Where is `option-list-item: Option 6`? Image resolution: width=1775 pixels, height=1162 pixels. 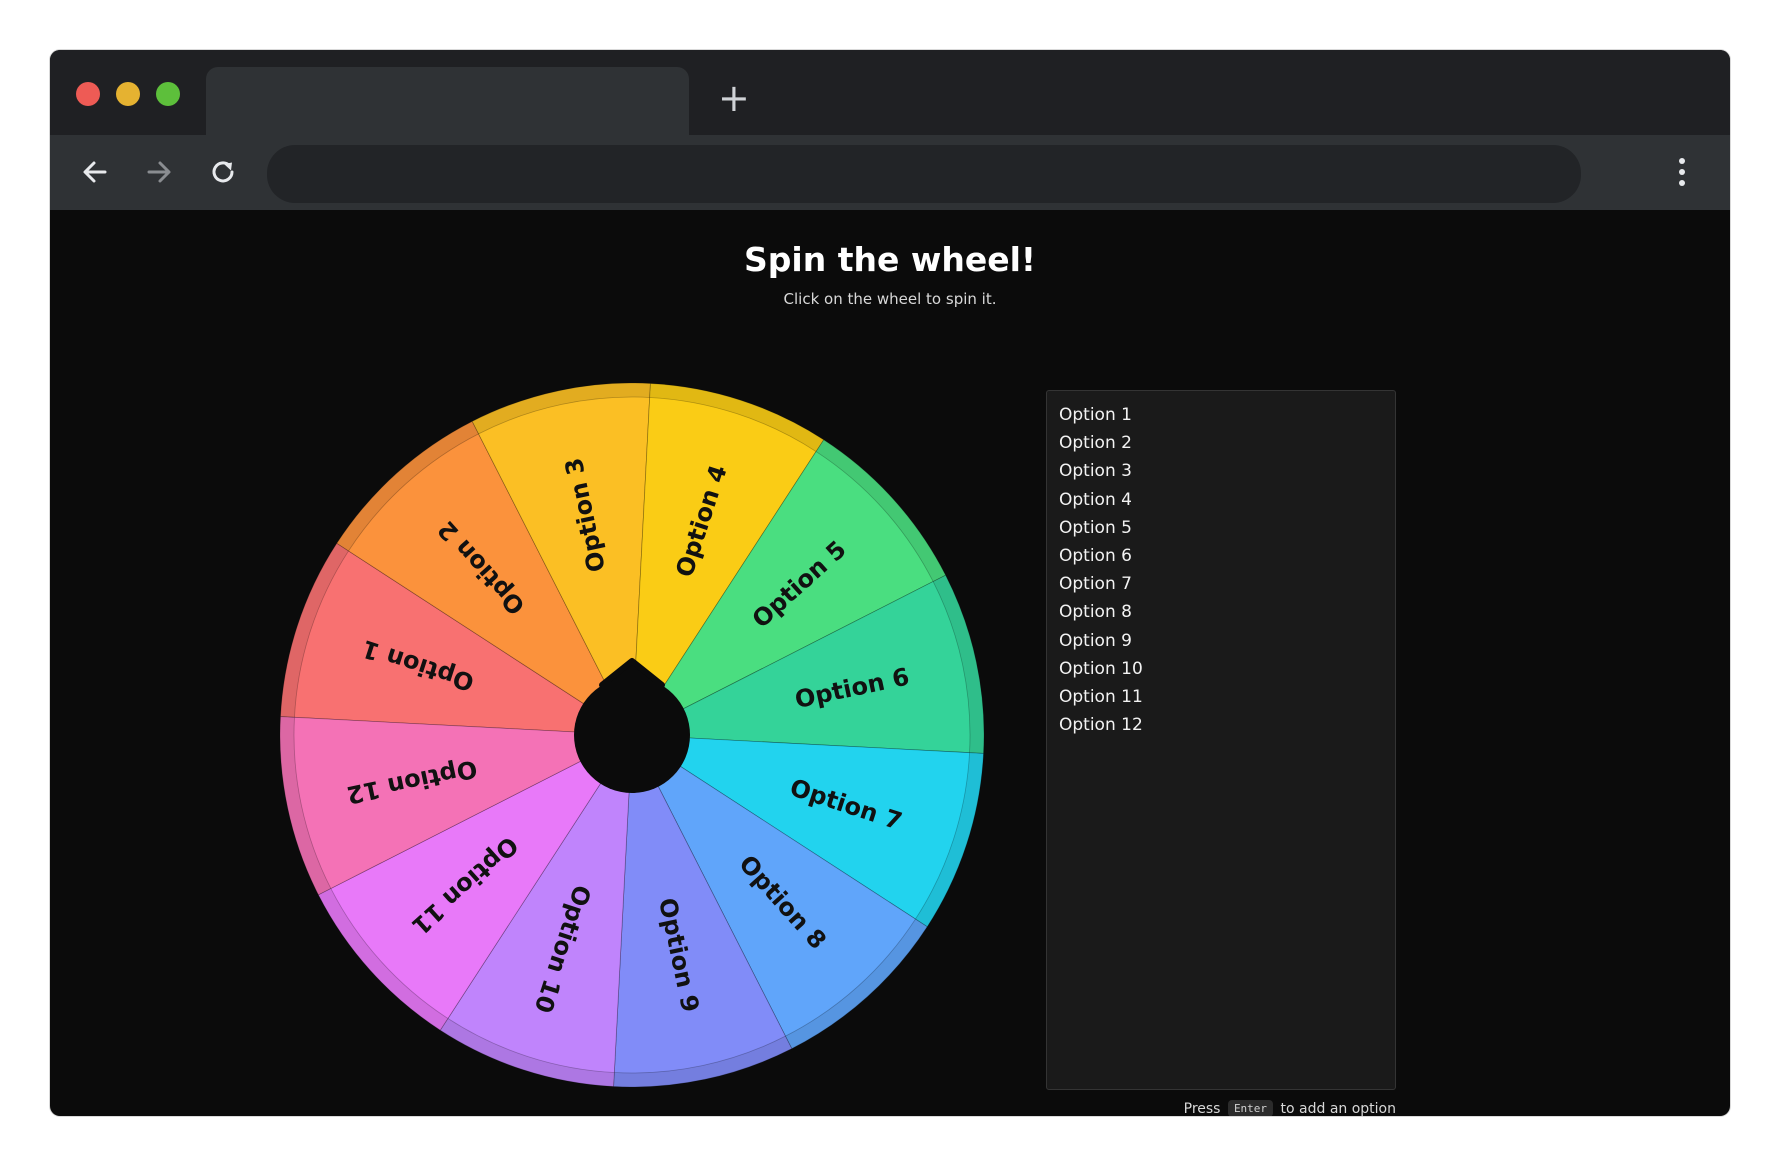
option-list-item: Option 6 is located at coordinates (1095, 555).